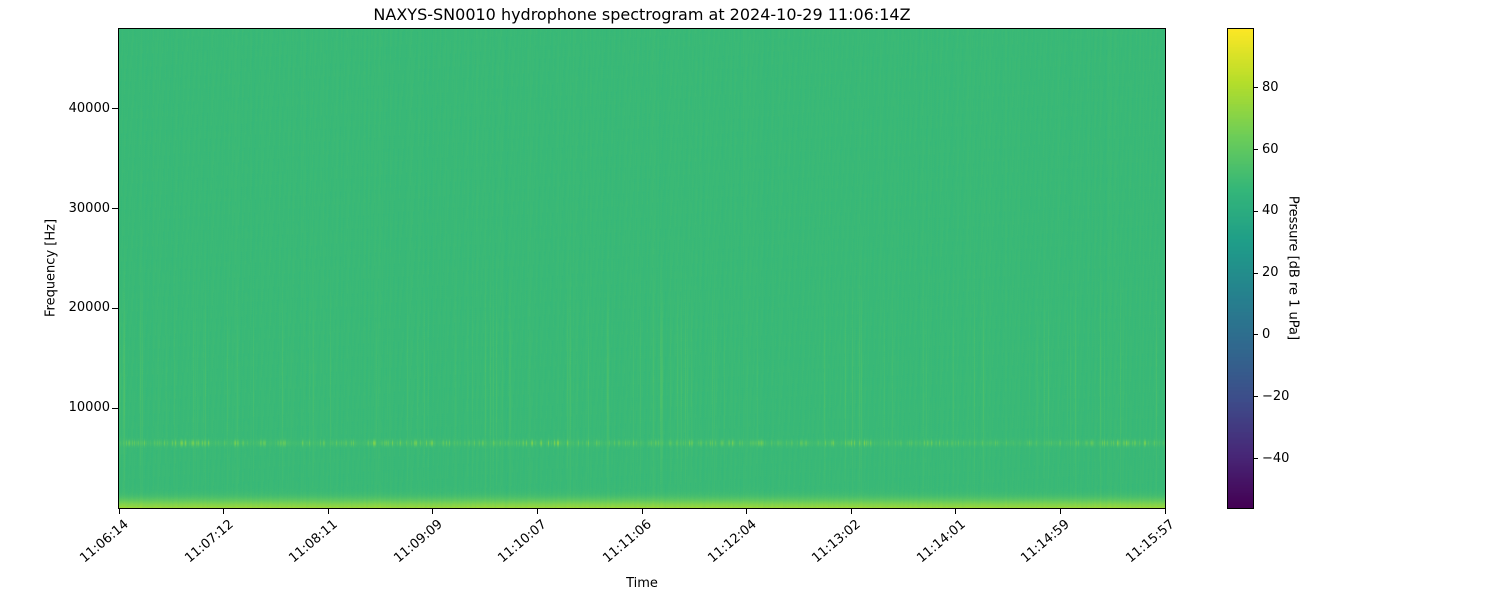 This screenshot has height=600, width=1500. What do you see at coordinates (89, 308) in the screenshot?
I see `y-tick-label: 20000` at bounding box center [89, 308].